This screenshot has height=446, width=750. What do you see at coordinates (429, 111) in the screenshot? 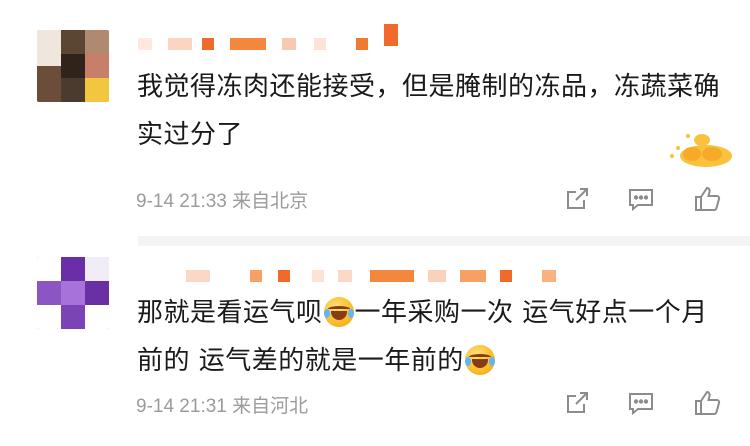
I see `comment-text: 我觉得冻肉还能接受，但是腌制的冻品，冻蔬菜确实过分了` at bounding box center [429, 111].